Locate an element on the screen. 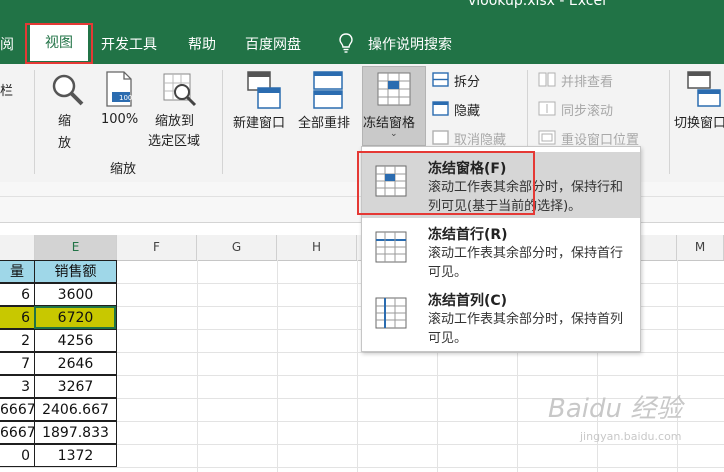 This screenshot has width=724, height=472. tab-baidu-netdisk: 百度网盘 is located at coordinates (273, 44).